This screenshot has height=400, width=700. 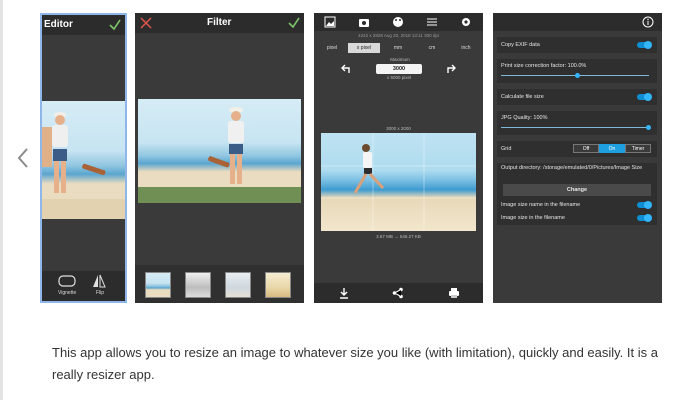 What do you see at coordinates (100, 293) in the screenshot?
I see `tool-flip-label: Flip` at bounding box center [100, 293].